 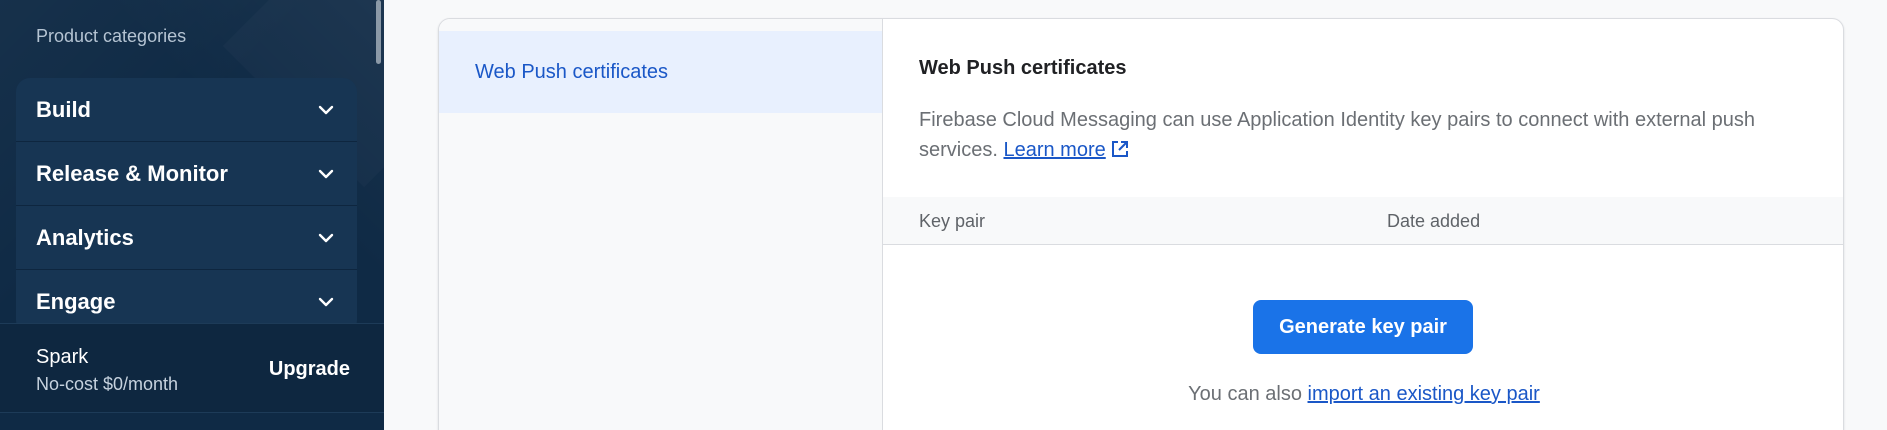 I want to click on column-header-date-added: Date added, so click(x=1434, y=221).